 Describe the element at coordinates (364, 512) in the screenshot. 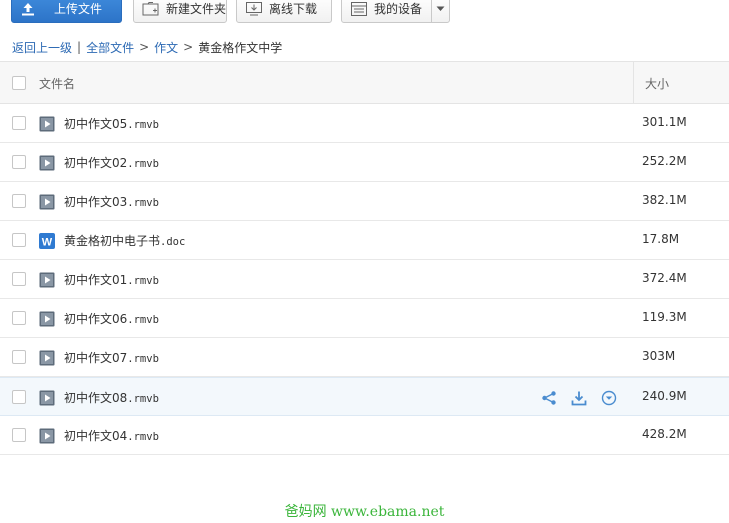

I see `watermark: 爸妈网 www.ebama.net` at that location.